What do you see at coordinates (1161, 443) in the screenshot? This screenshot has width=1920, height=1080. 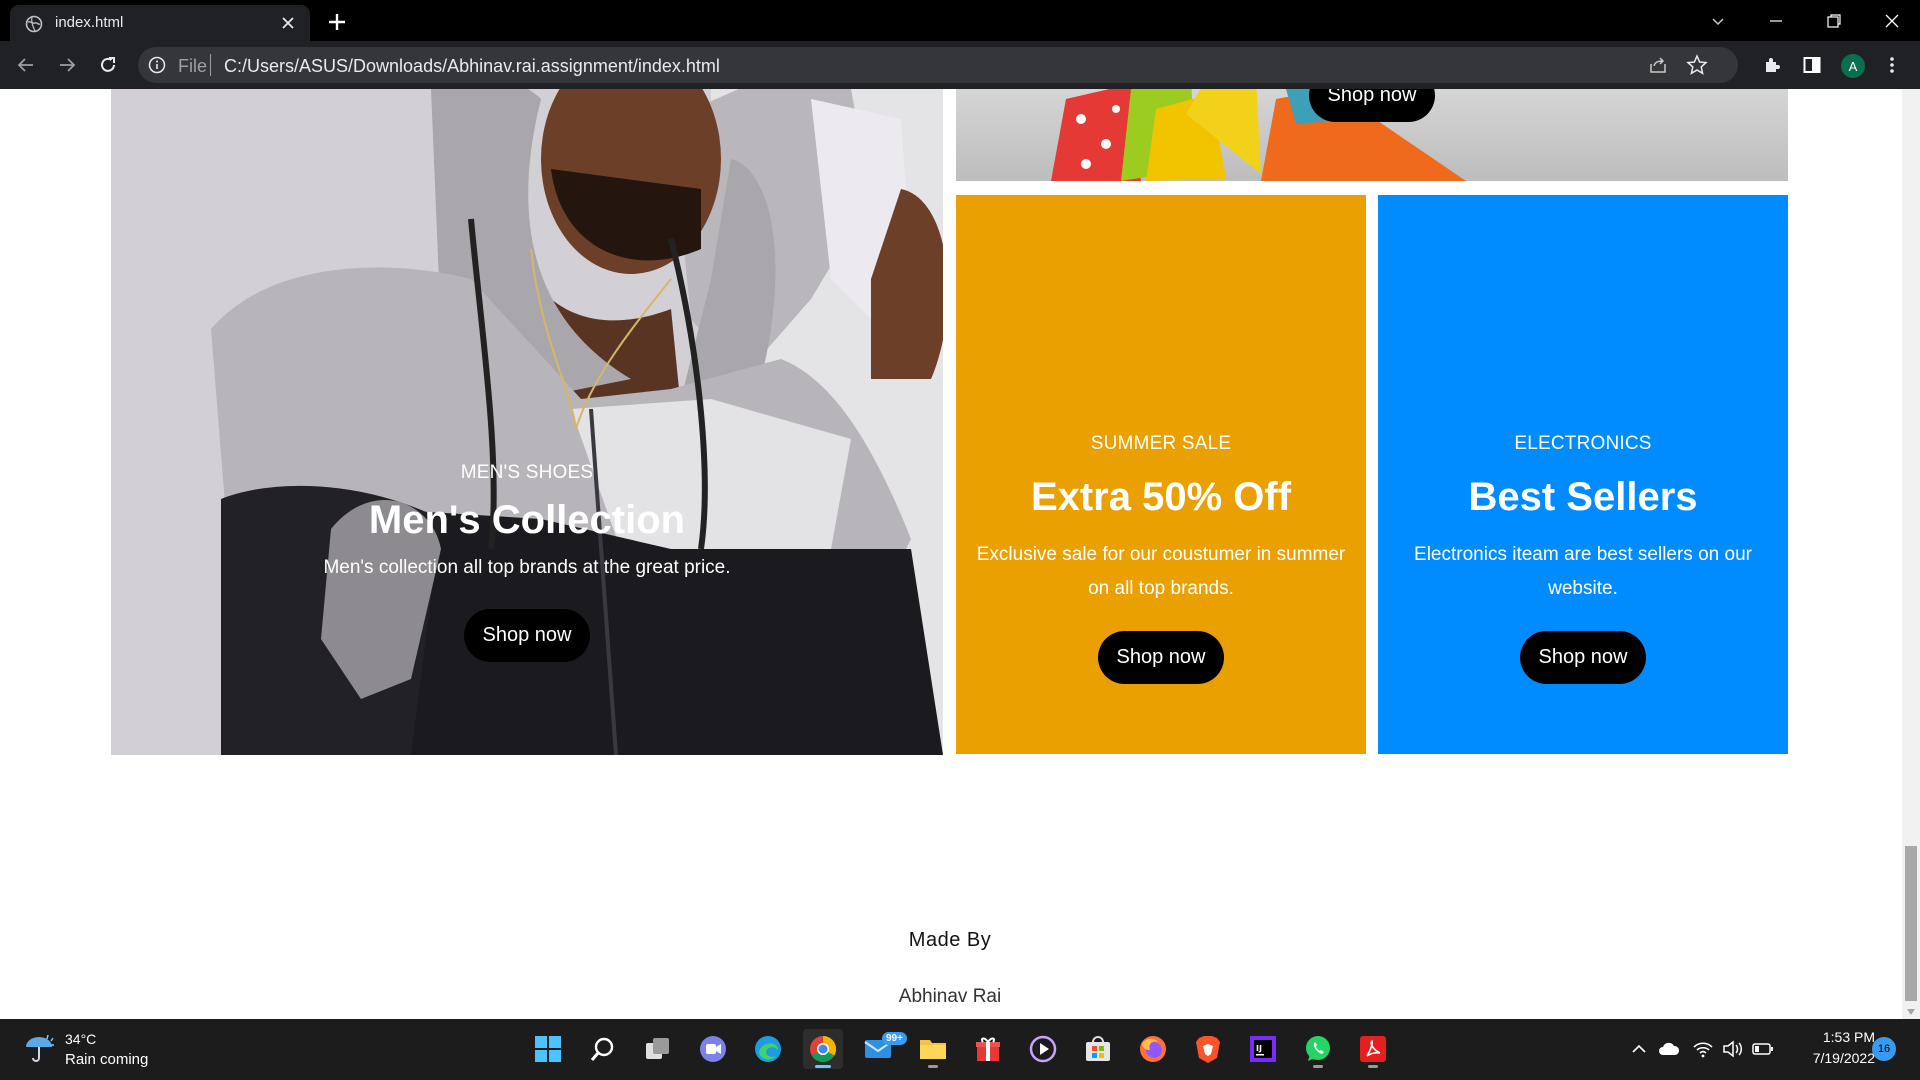 I see `sale-subtitle: SUMMER SALE` at bounding box center [1161, 443].